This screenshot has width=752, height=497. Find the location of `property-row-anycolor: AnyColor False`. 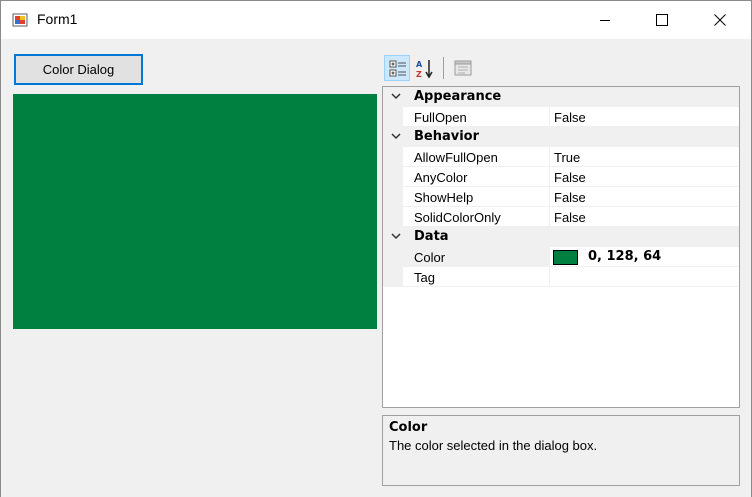

property-row-anycolor: AnyColor False is located at coordinates (561, 177).